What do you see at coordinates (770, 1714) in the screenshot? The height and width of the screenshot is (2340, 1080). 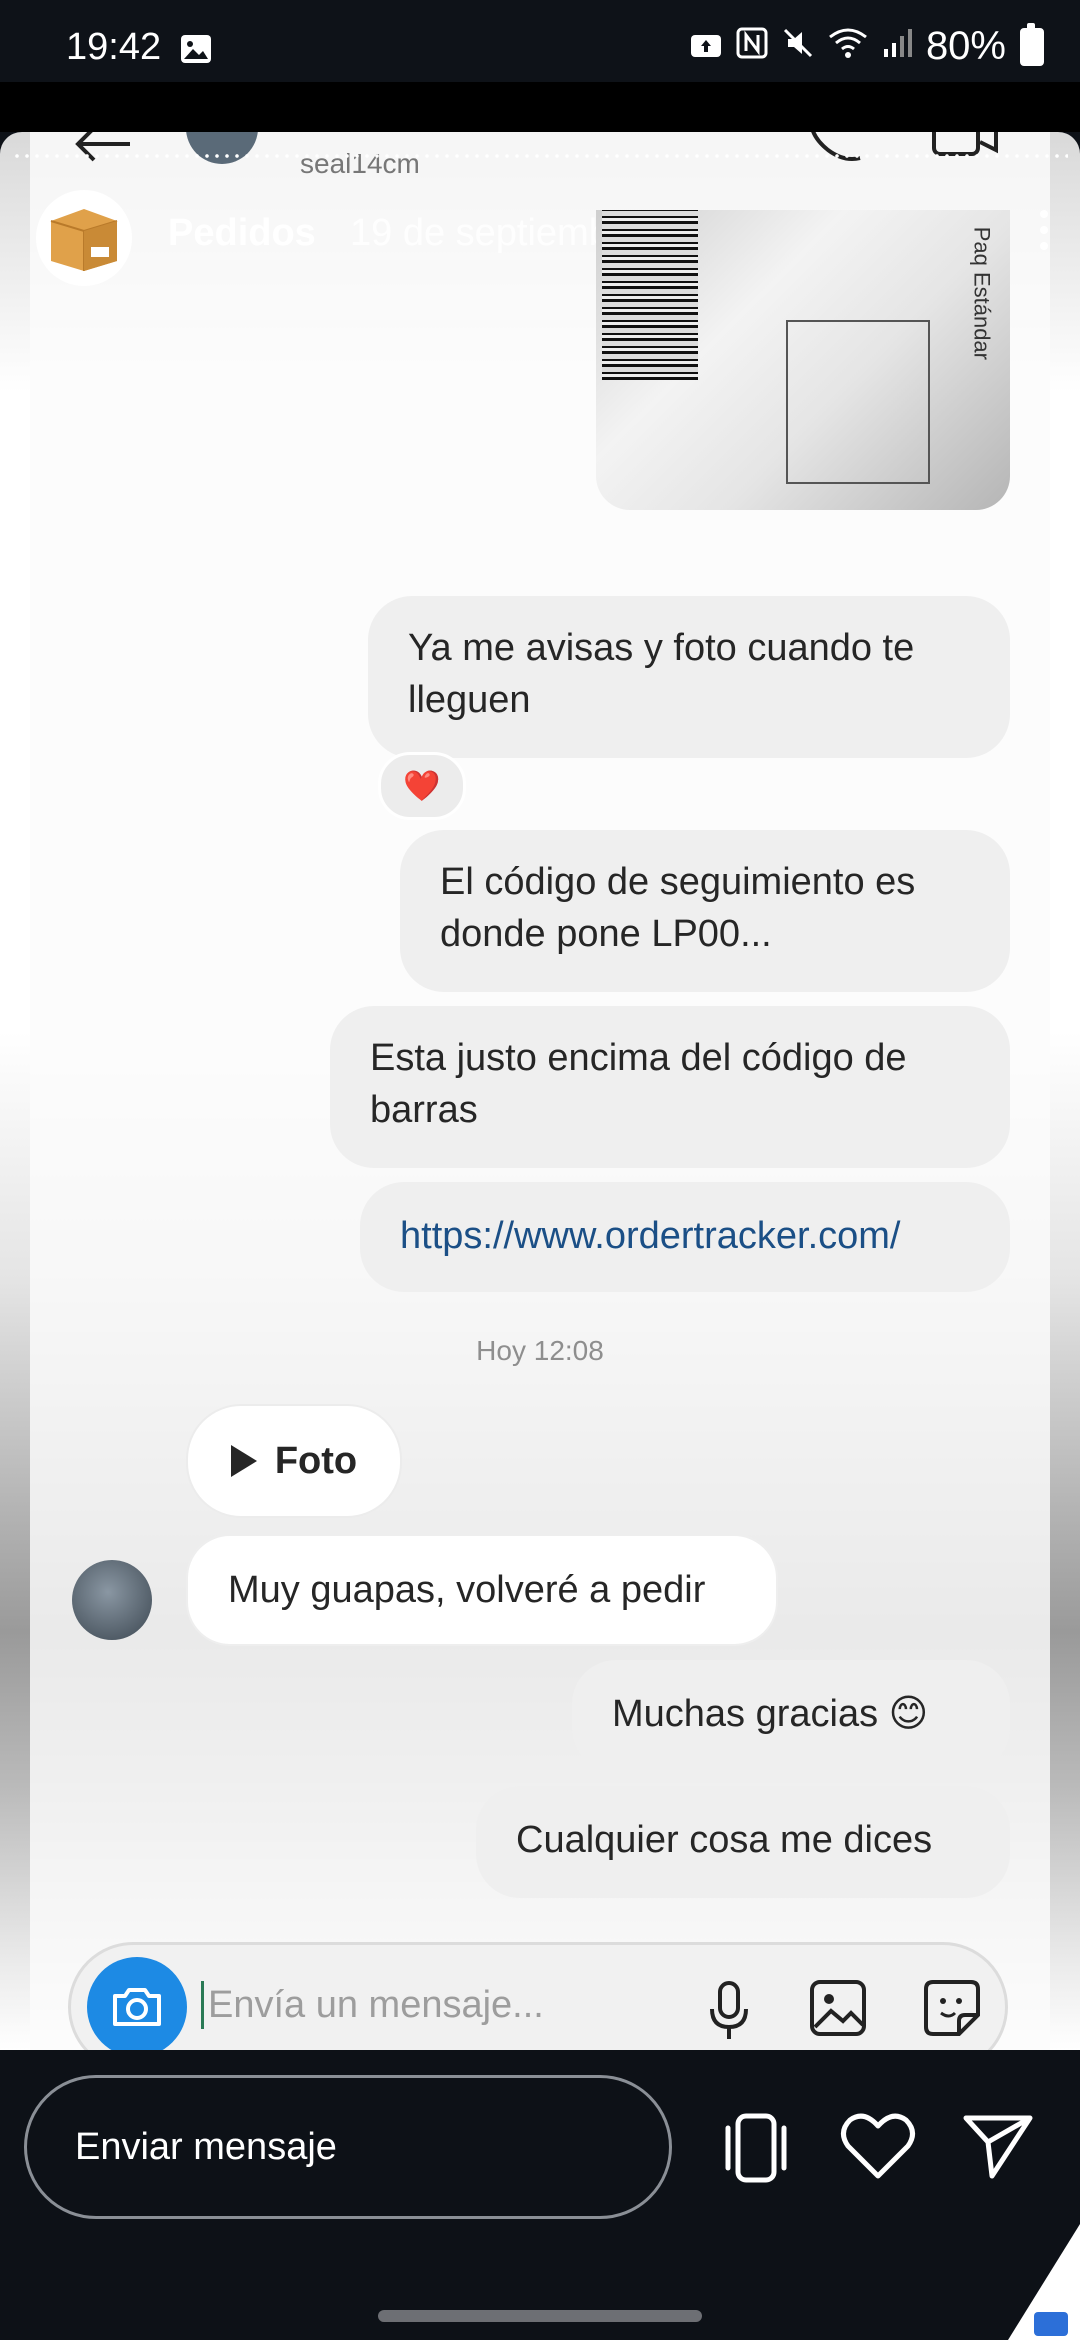 I see `message-text: Muchas gracias 😊` at bounding box center [770, 1714].